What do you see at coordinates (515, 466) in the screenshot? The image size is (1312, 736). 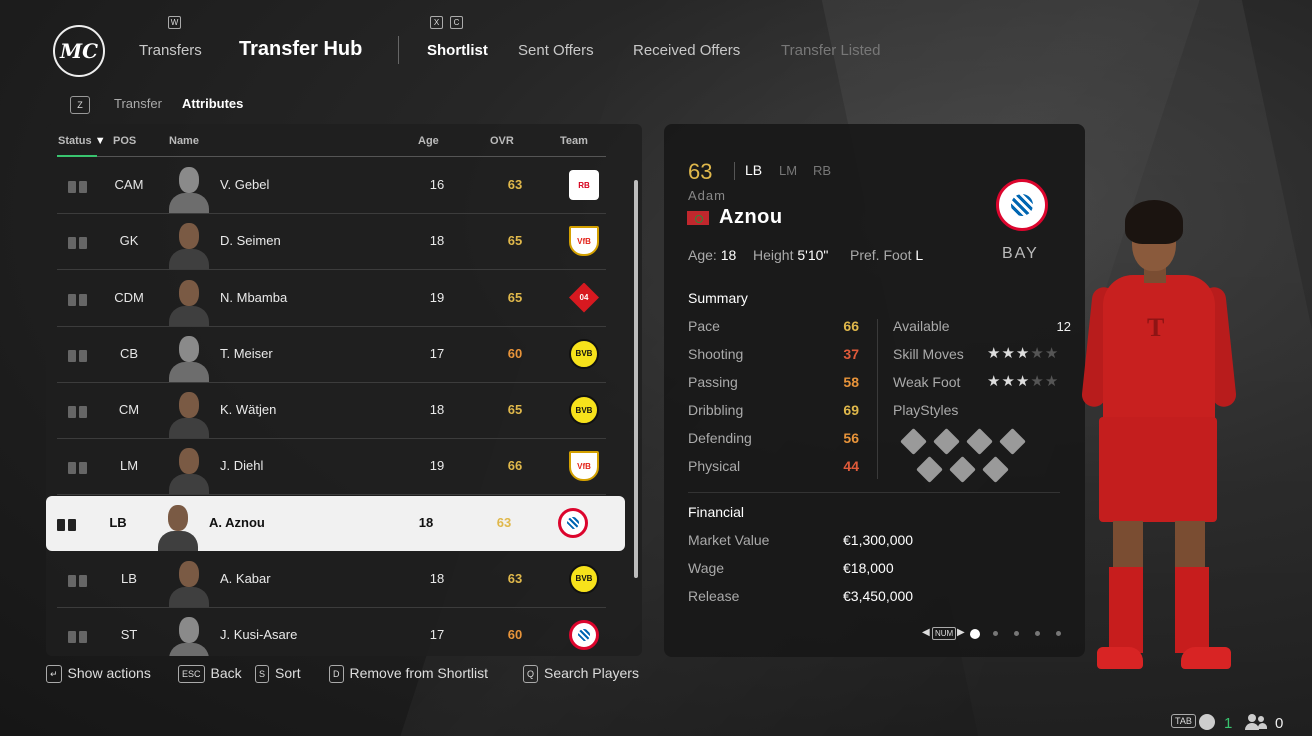 I see `player-ovr: 66` at bounding box center [515, 466].